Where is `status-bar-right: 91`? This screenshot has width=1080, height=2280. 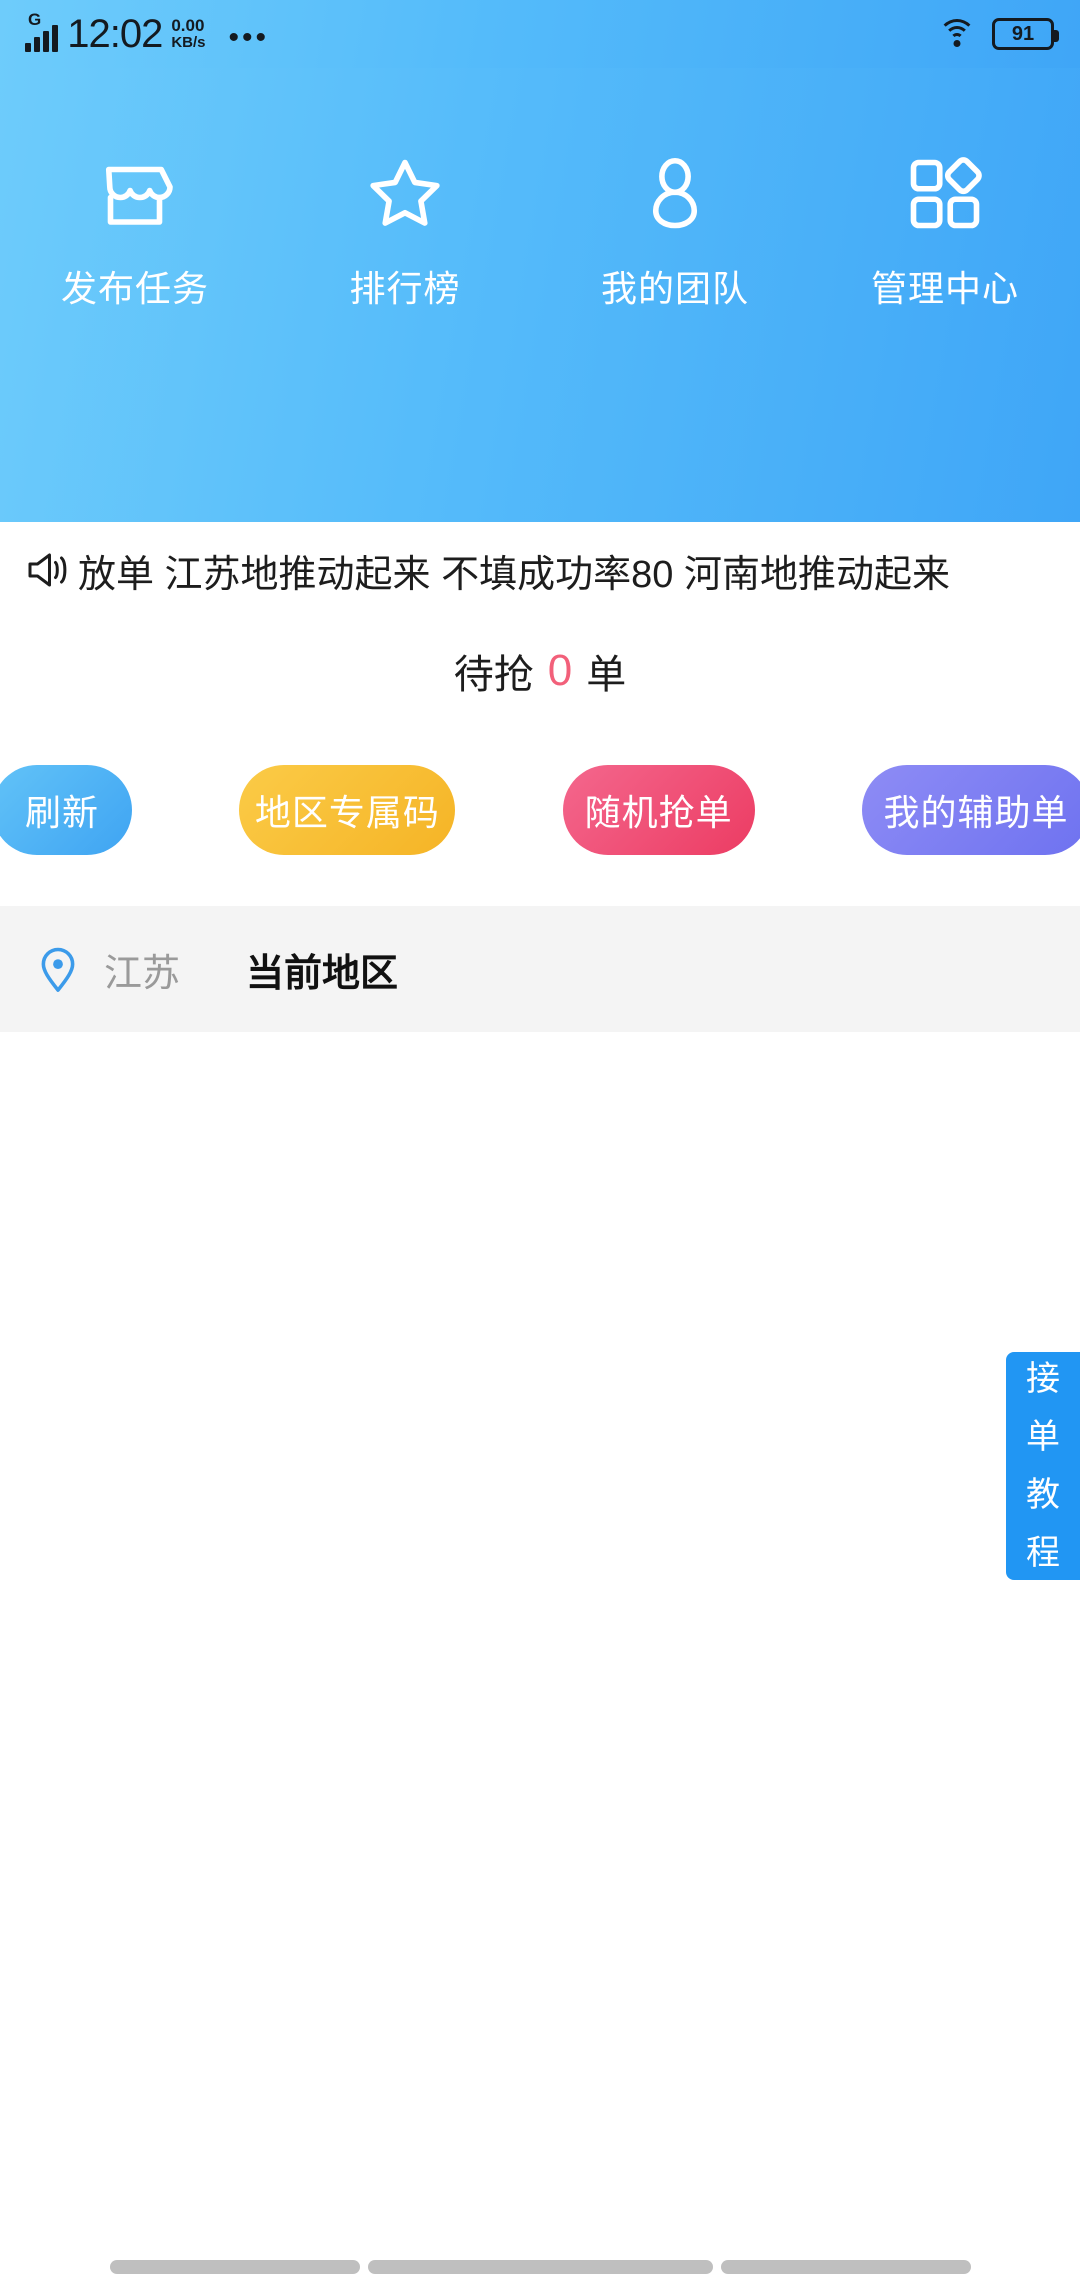
status-bar-right: 91 is located at coordinates (998, 34).